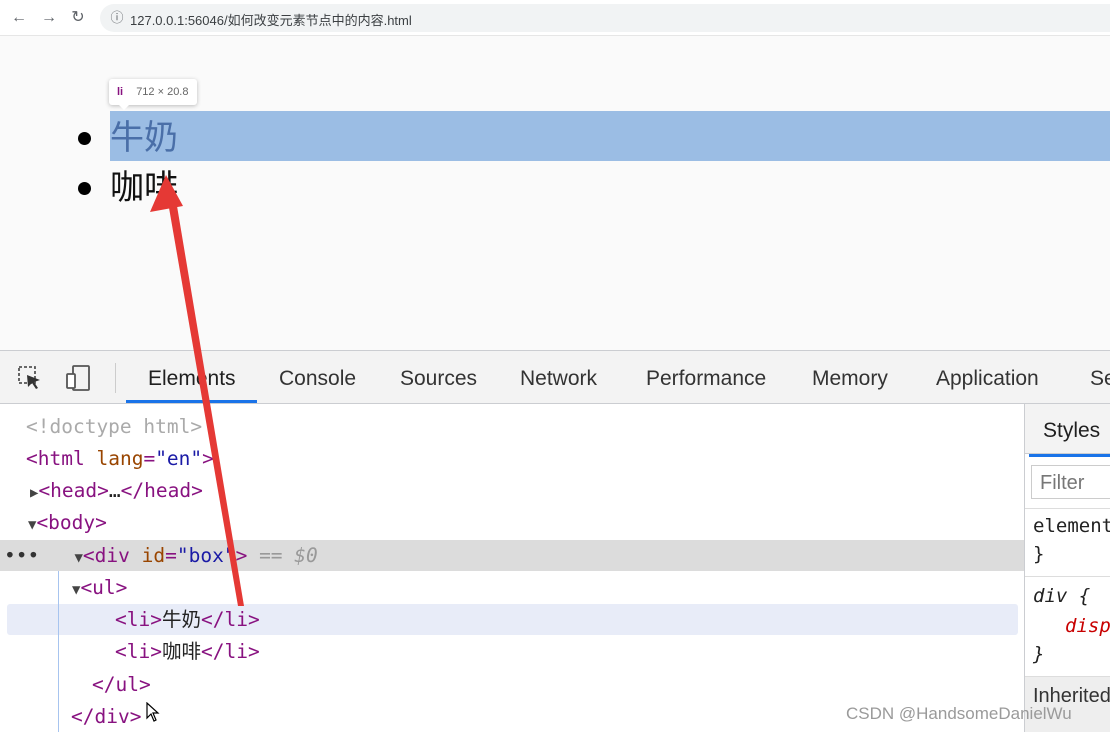 This screenshot has height=732, width=1110. Describe the element at coordinates (120, 92) in the screenshot. I see `tooltip-tag: li` at that location.